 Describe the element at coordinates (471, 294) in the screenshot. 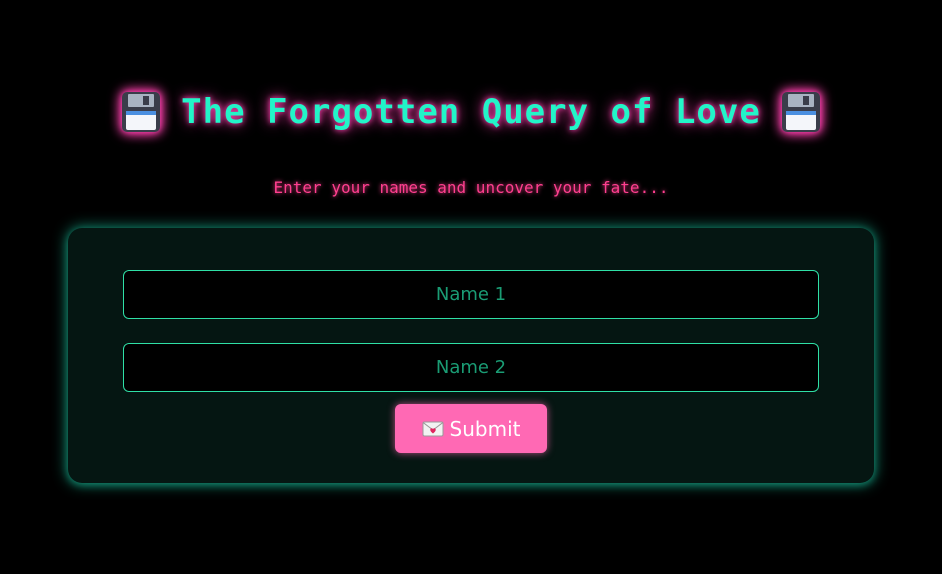

I see `name-1-input` at that location.